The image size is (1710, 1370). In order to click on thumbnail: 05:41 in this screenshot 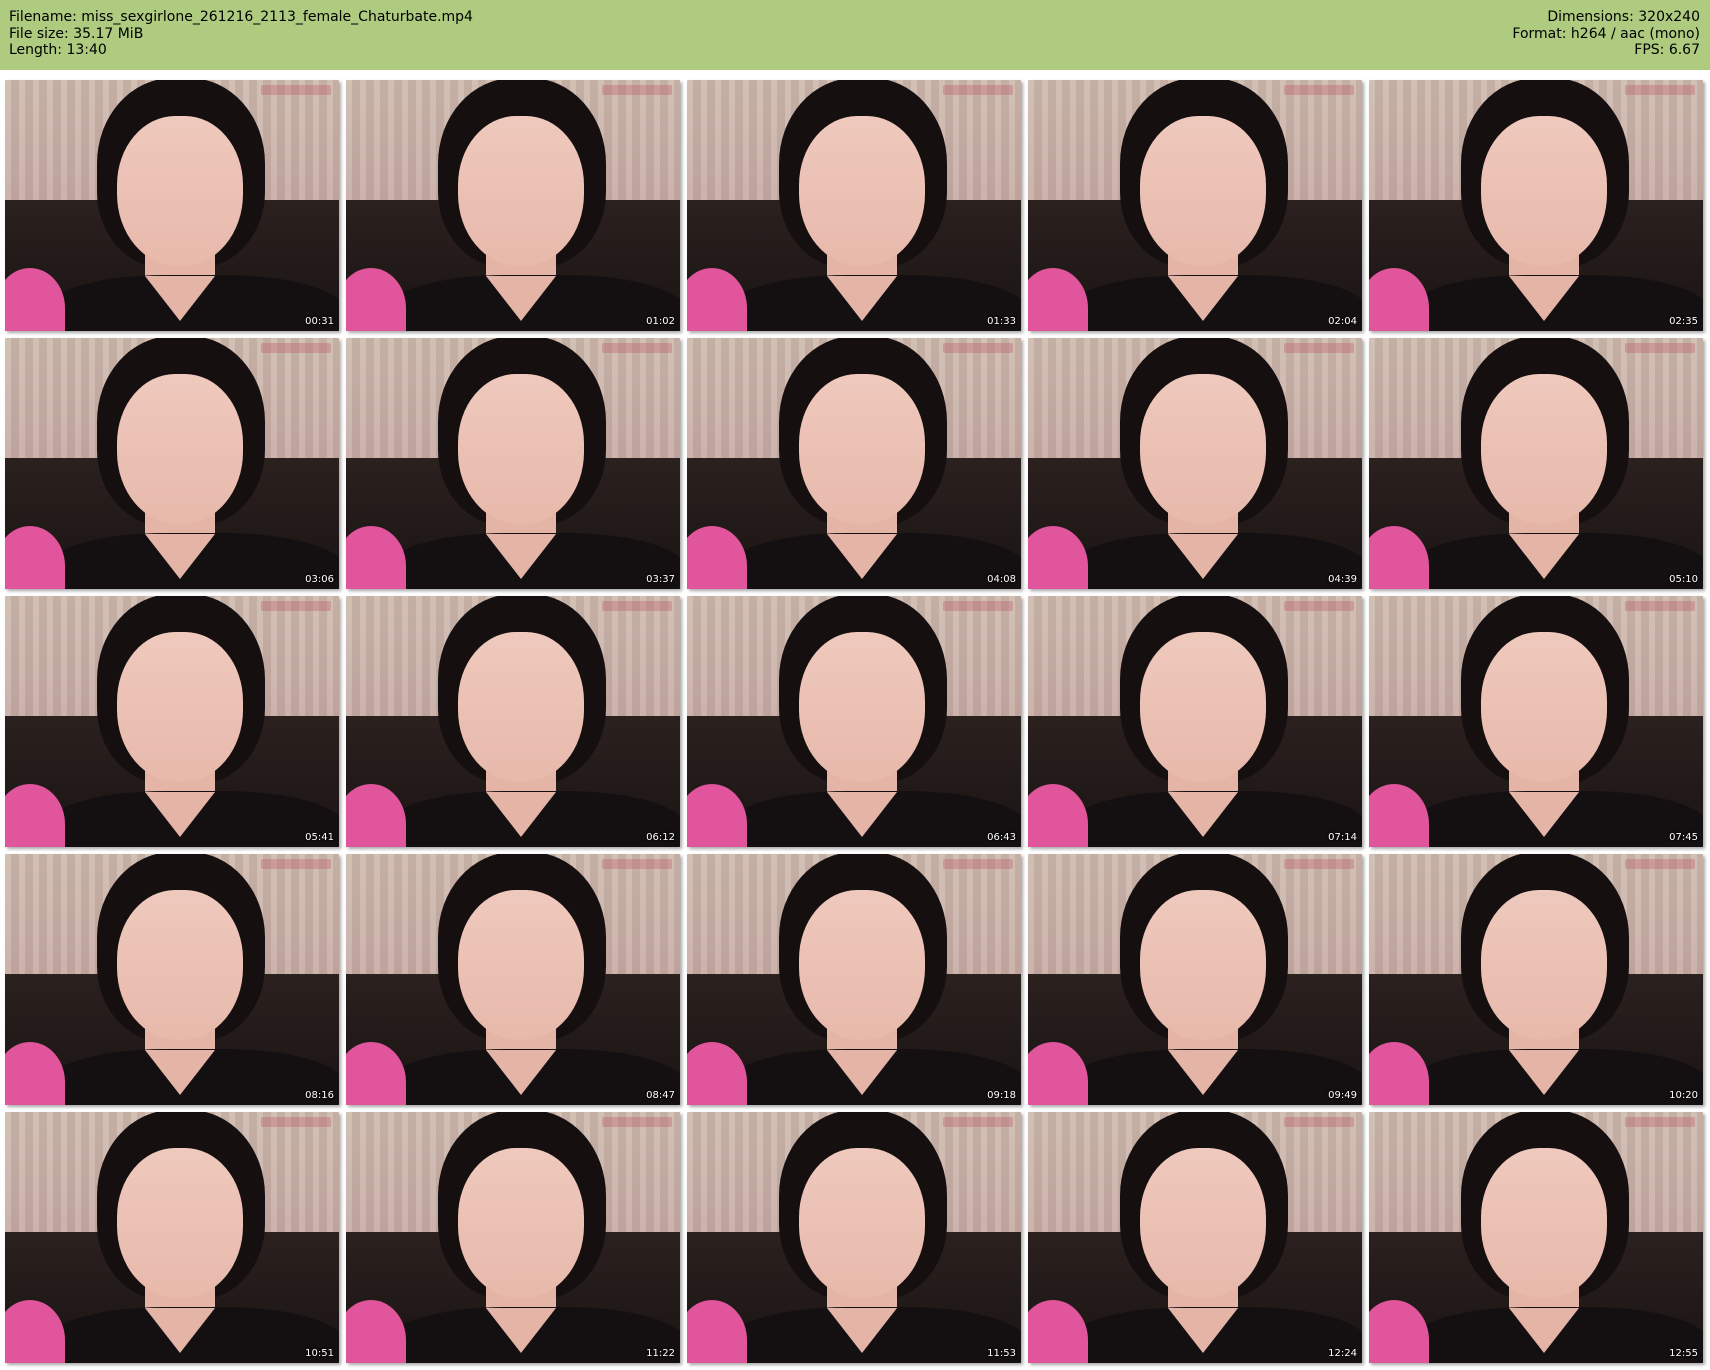, I will do `click(172, 721)`.